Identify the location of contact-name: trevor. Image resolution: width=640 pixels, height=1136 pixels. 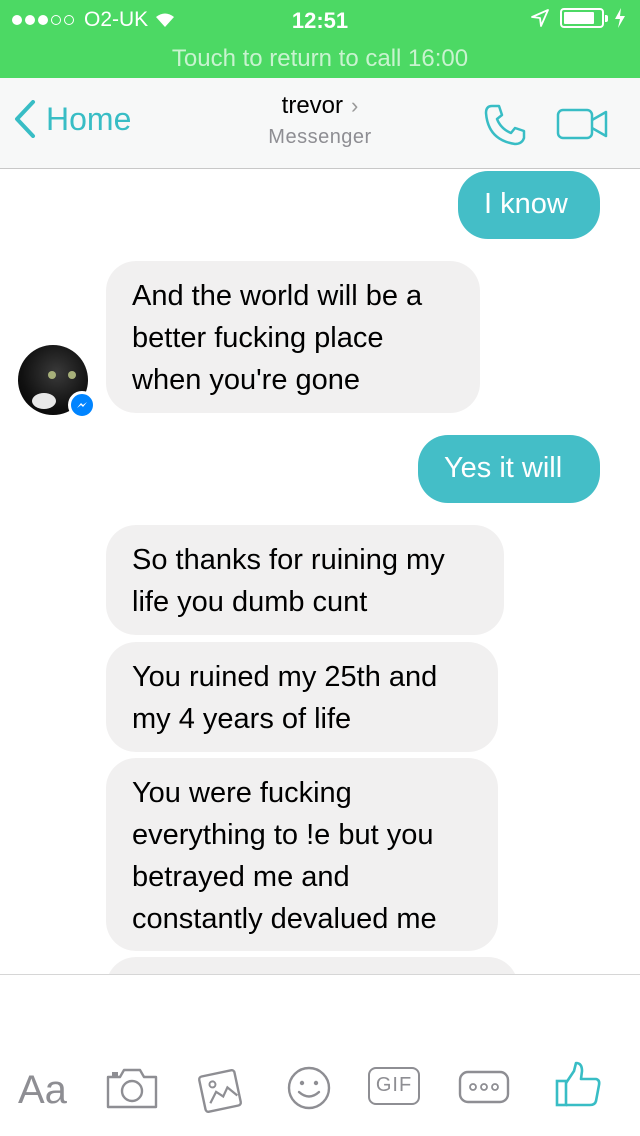
(312, 105).